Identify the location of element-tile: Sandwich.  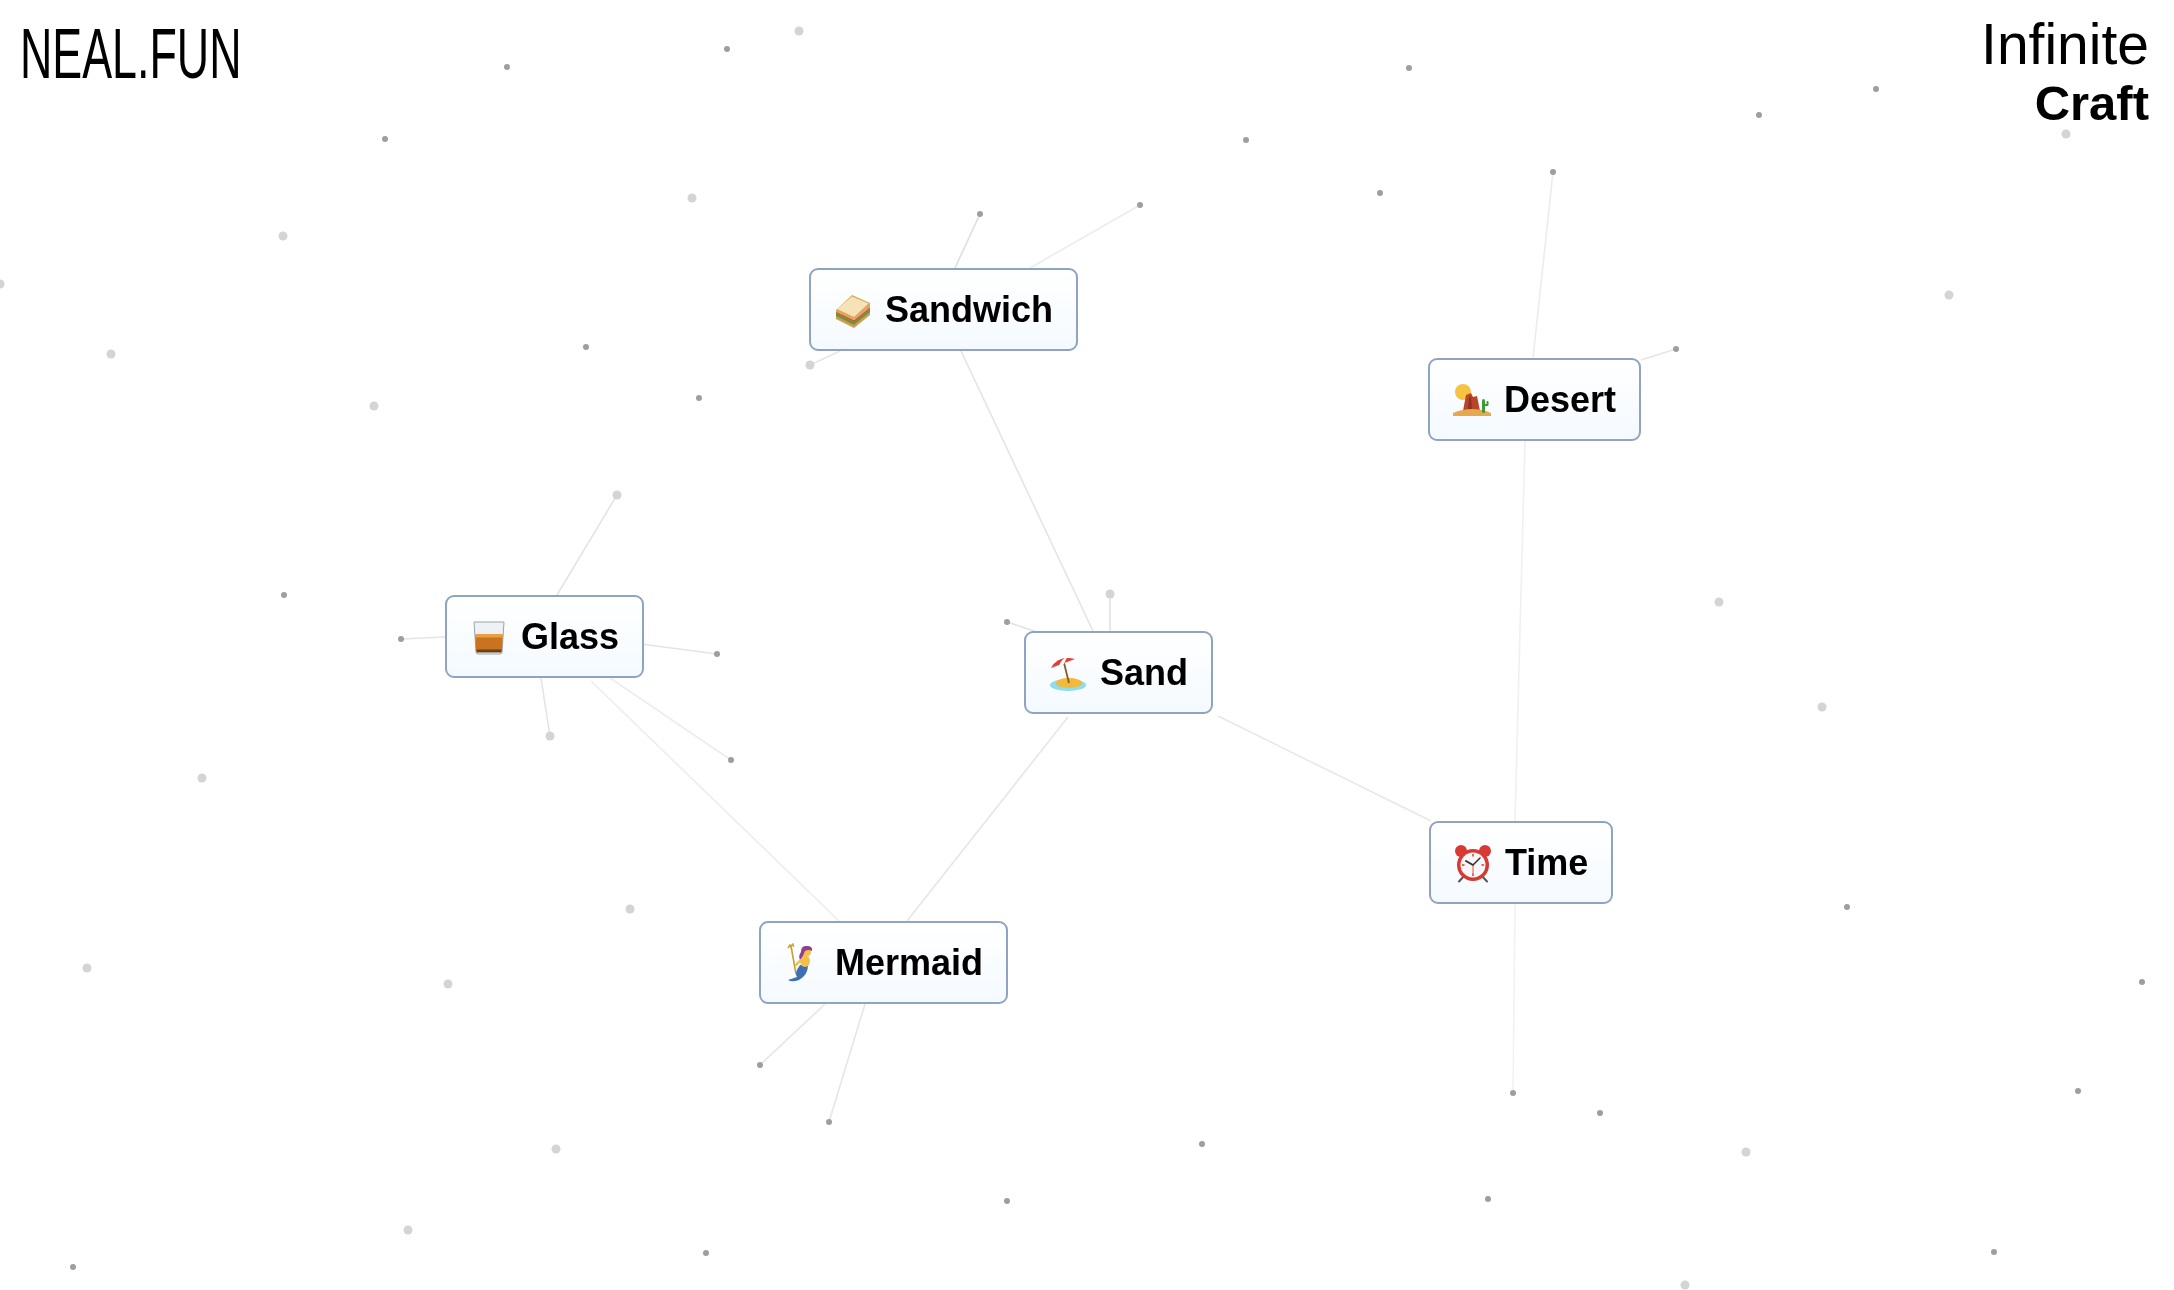
(944, 309).